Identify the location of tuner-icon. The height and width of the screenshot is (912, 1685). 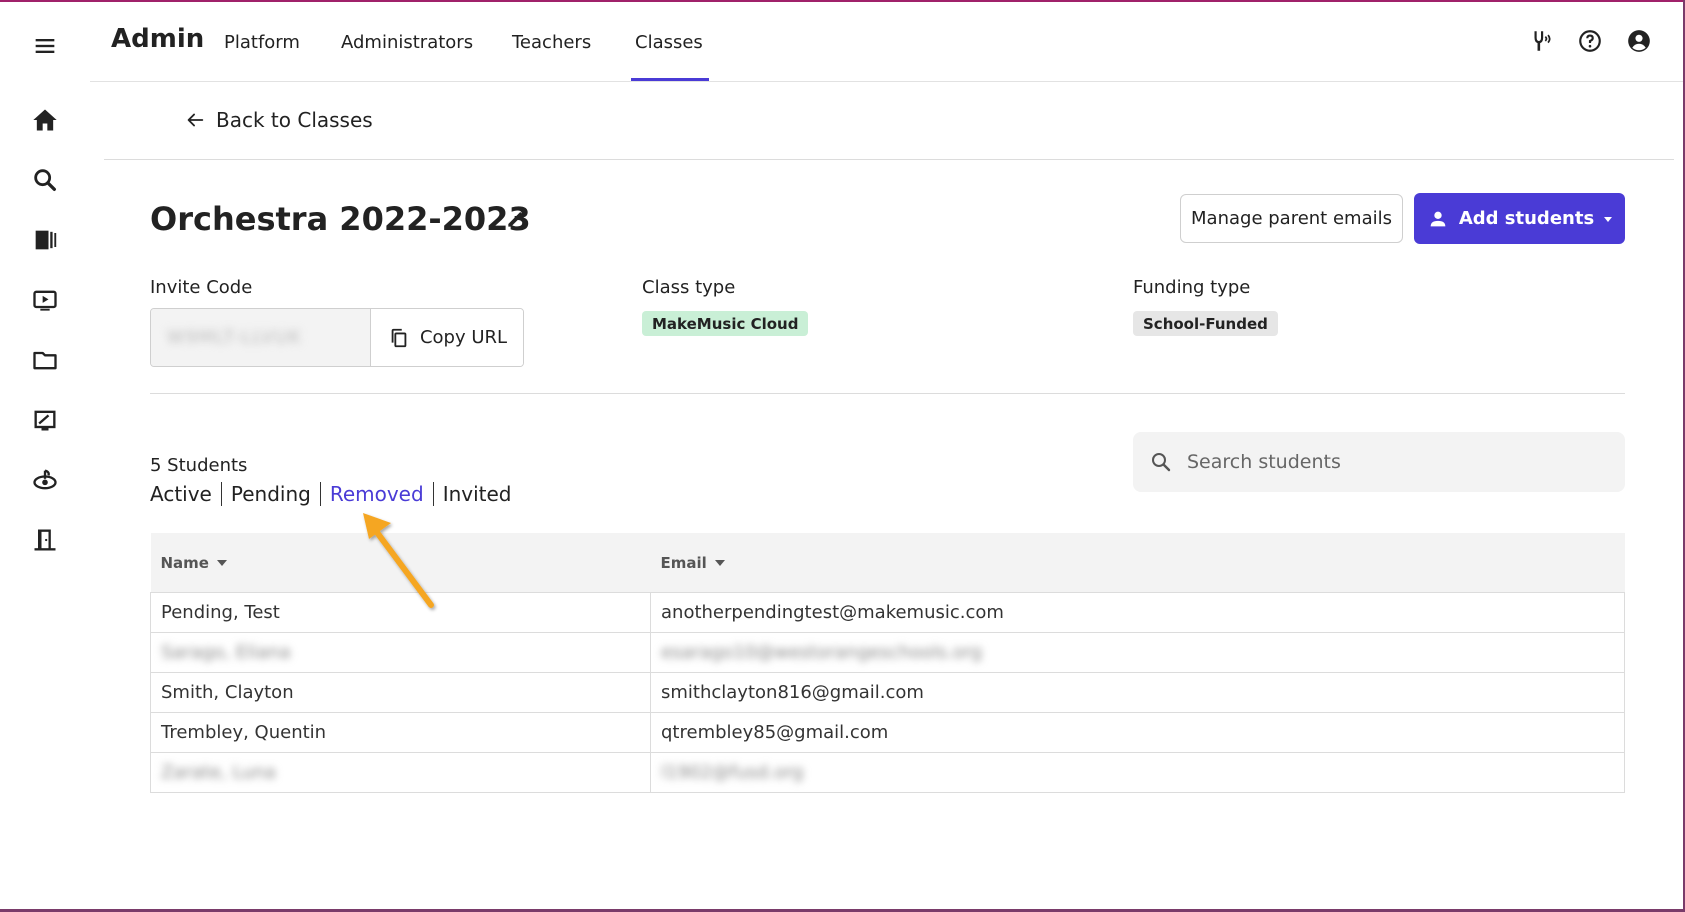
(1541, 41).